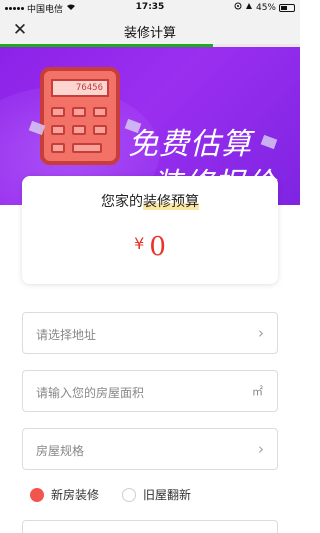 The width and height of the screenshot is (320, 533). Describe the element at coordinates (75, 495) in the screenshot. I see `radio-new-house-label: 新房装修` at that location.